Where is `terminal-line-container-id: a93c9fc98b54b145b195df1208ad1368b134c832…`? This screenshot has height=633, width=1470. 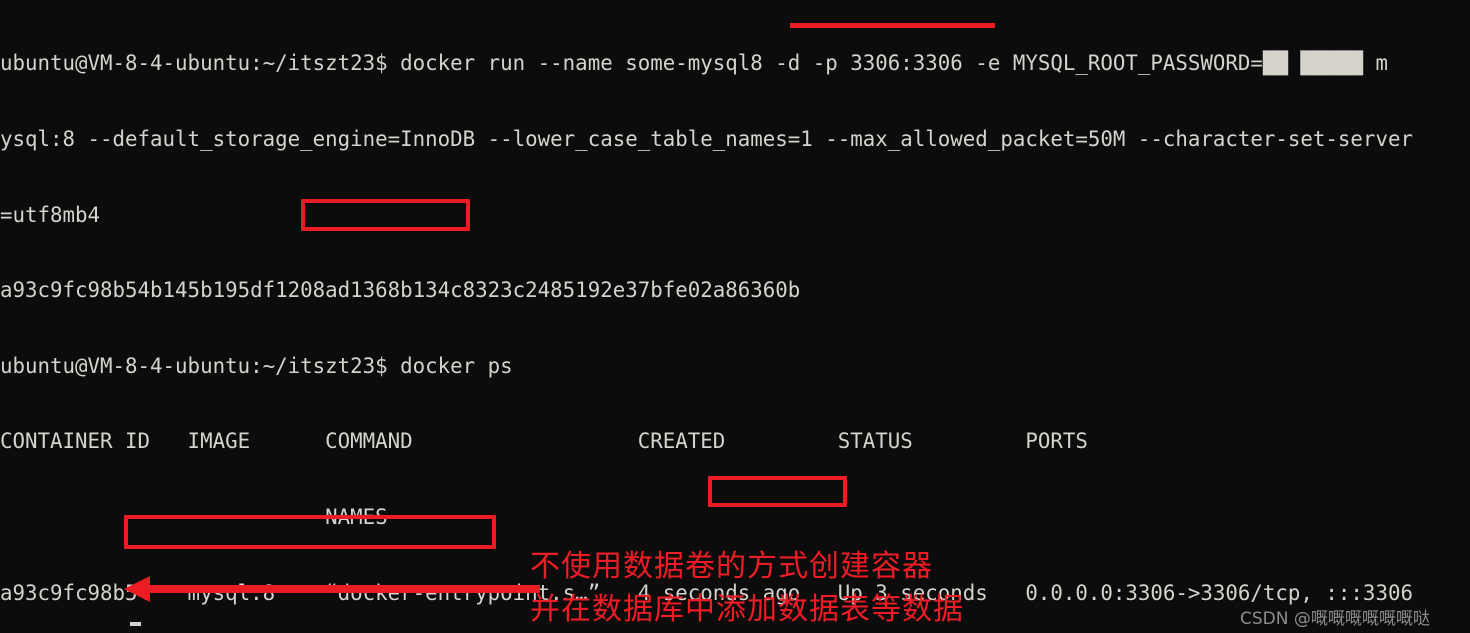 terminal-line-container-id: a93c9fc98b54b145b195df1208ad1368b134c832… is located at coordinates (400, 290).